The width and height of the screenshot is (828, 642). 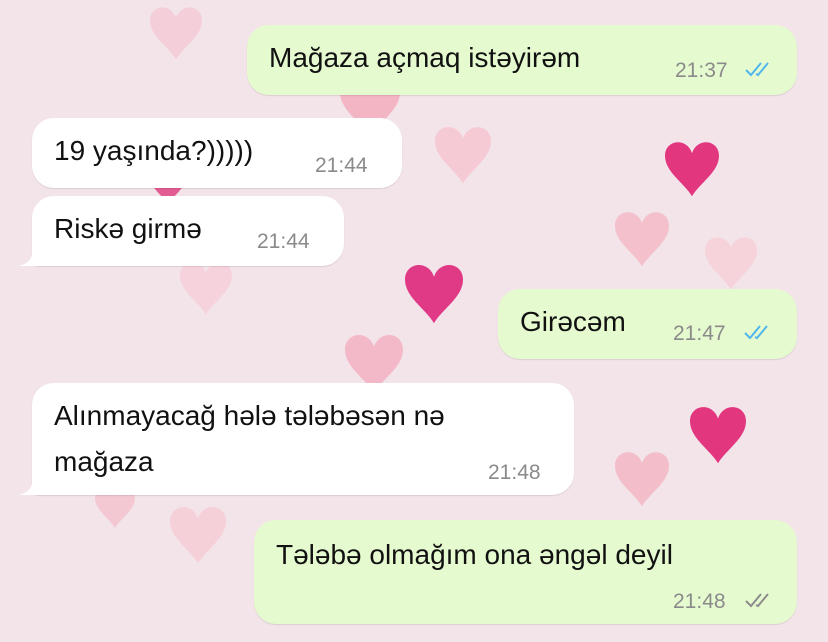 I want to click on message-text-line-1: Alınmayacağ hələ tələbəsən nə, so click(x=249, y=415).